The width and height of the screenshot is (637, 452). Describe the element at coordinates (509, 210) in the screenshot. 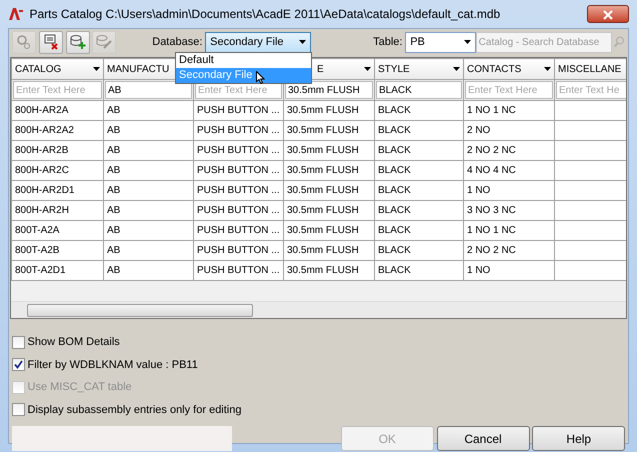

I see `table-cell: 3 NO 3 NC` at that location.